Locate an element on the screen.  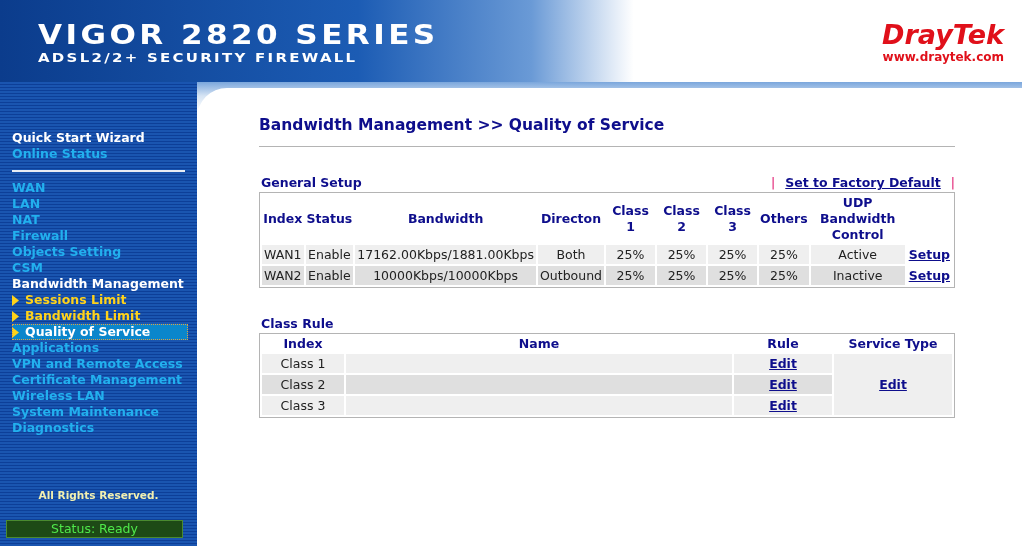
menu-item: LAN is located at coordinates (100, 204).